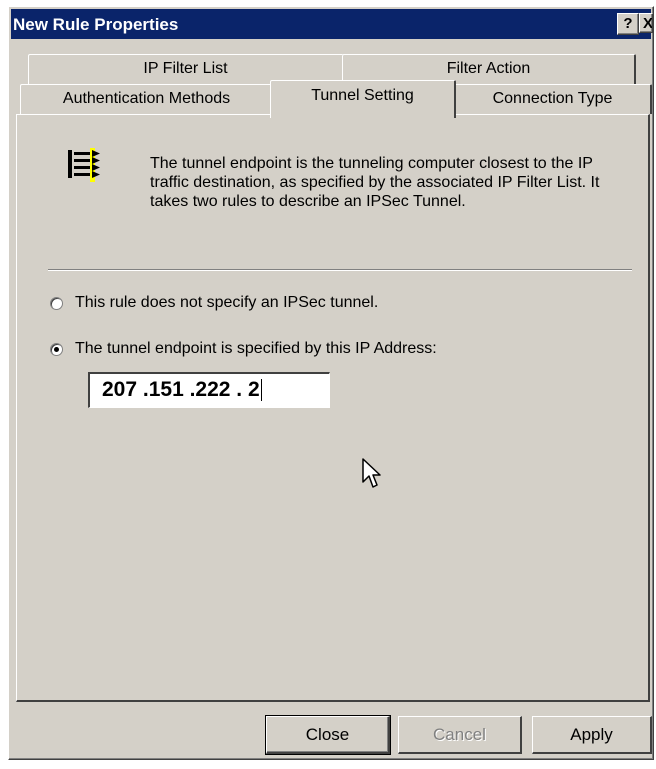  What do you see at coordinates (261, 390) in the screenshot?
I see `text-caret` at bounding box center [261, 390].